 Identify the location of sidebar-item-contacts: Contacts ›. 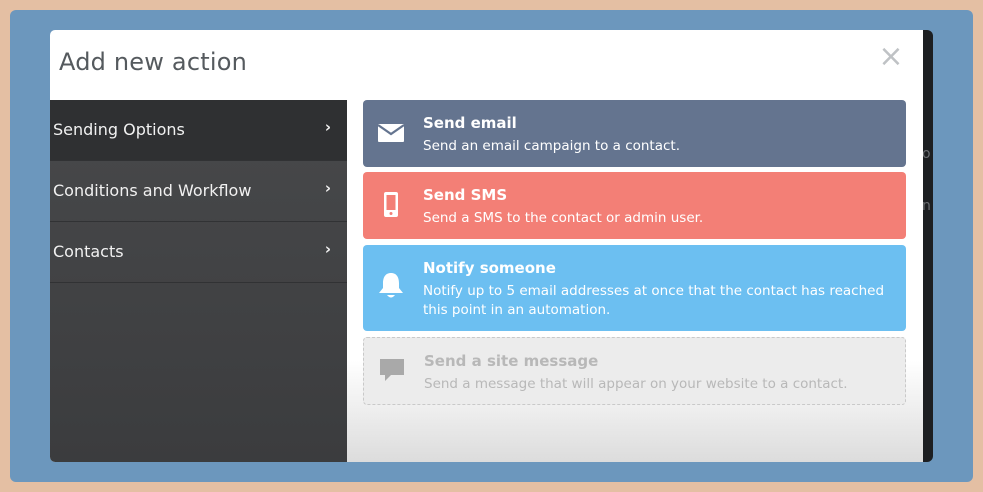
(198, 252).